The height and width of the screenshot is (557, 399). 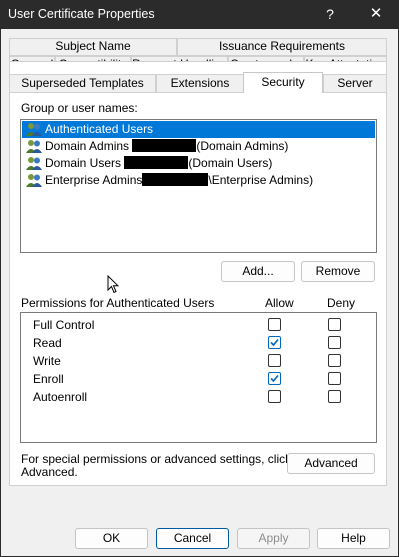 I want to click on user-name: Authenticated Users, so click(x=99, y=129).